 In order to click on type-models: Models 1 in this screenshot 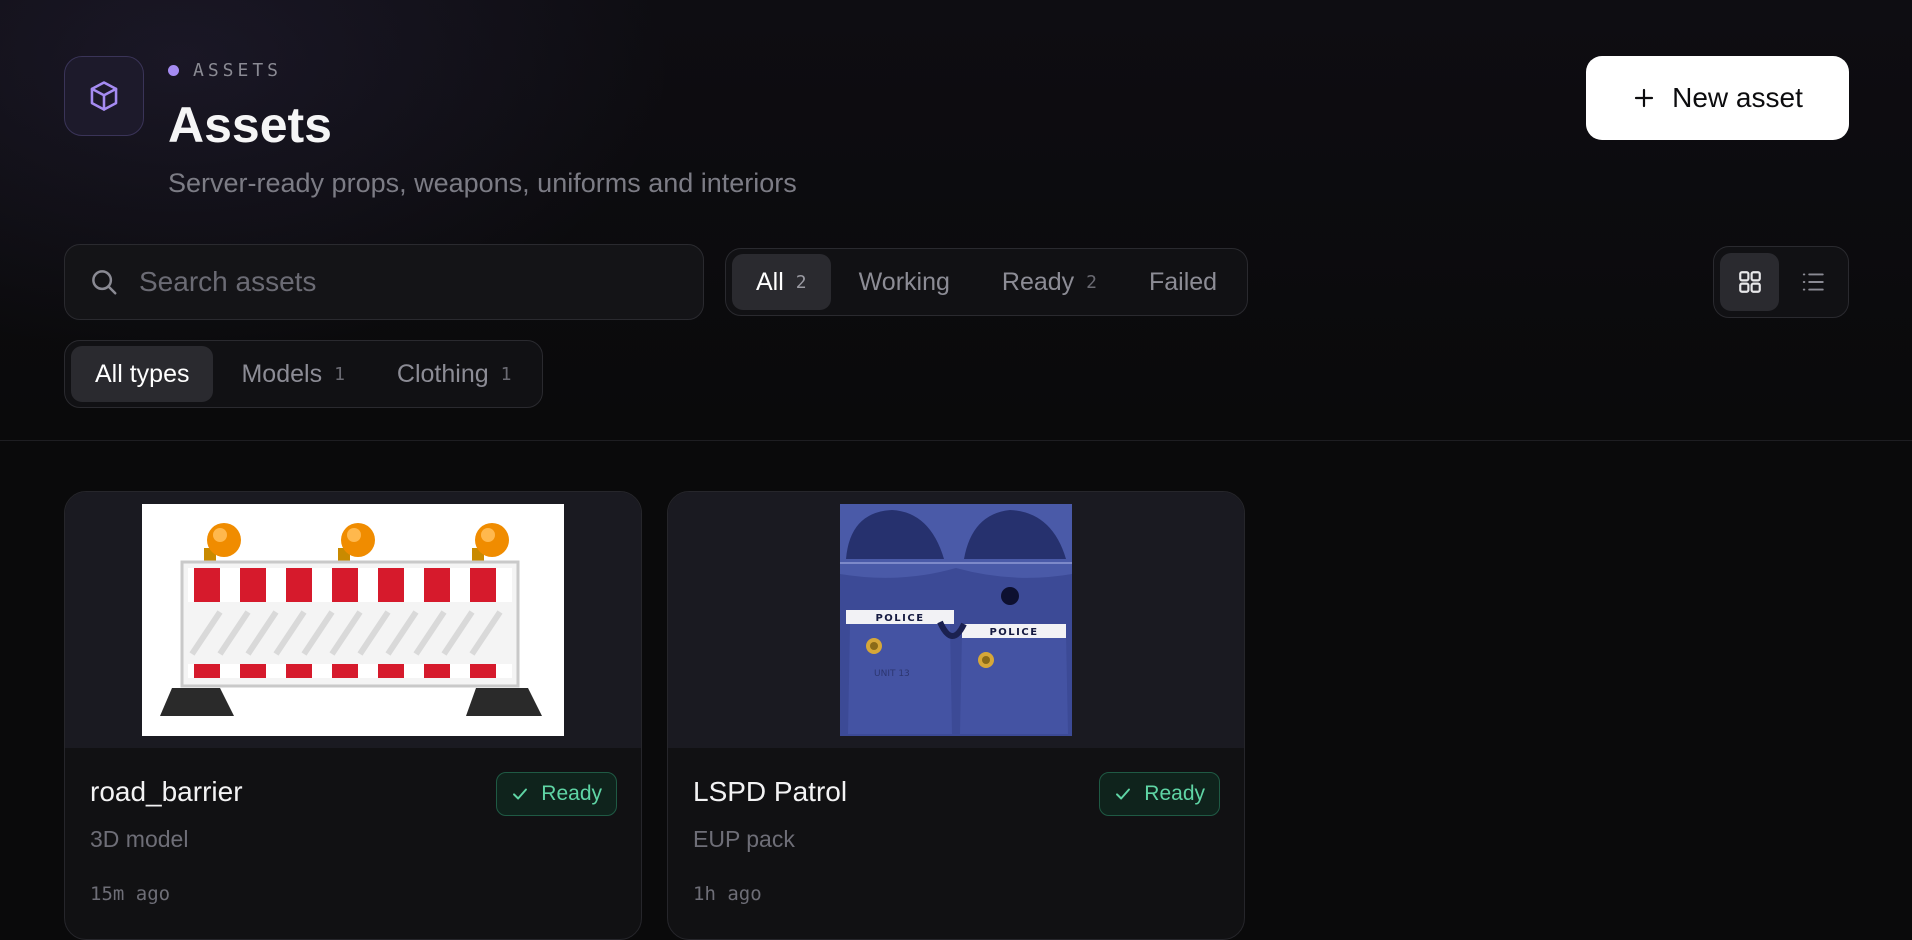, I will do `click(292, 374)`.